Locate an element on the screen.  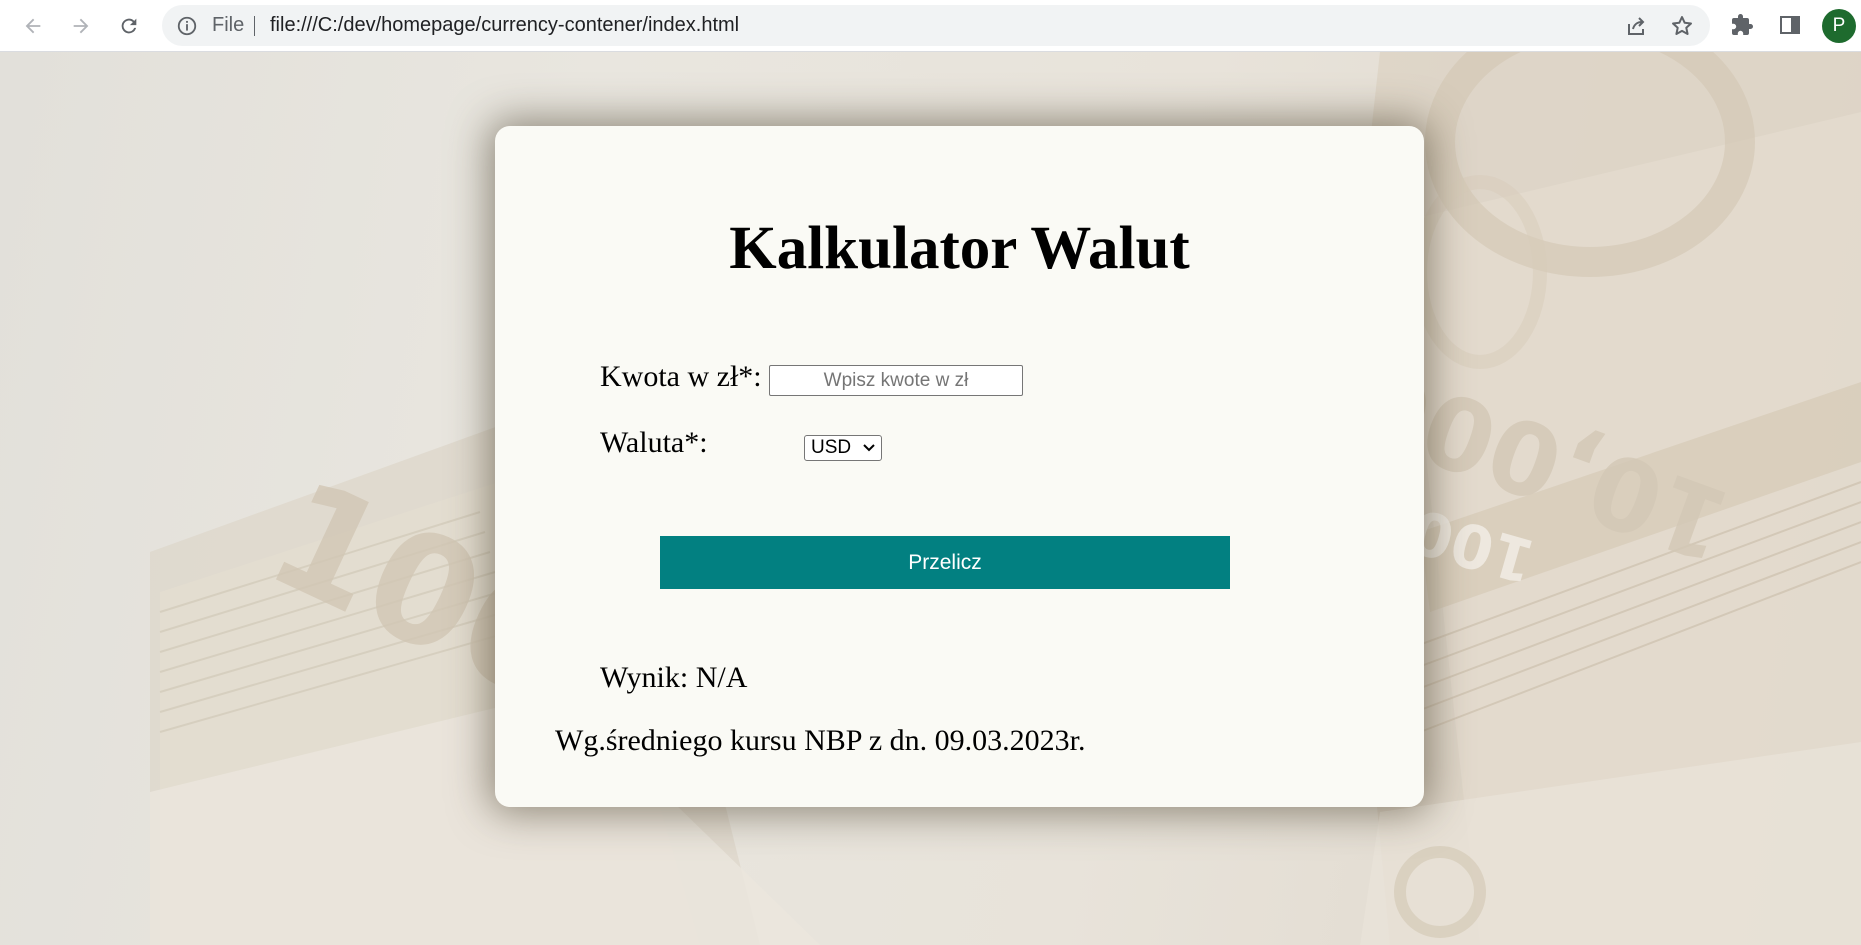
page-title: Kalkulator Walut is located at coordinates (959, 248).